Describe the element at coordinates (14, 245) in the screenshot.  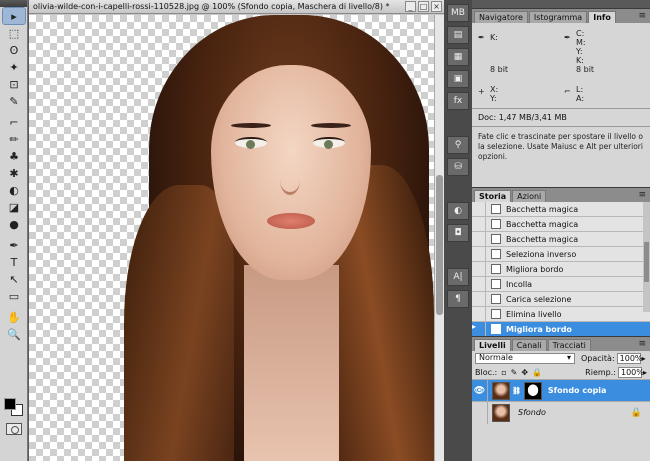
I see `pen-tool-icon: ✒` at that location.